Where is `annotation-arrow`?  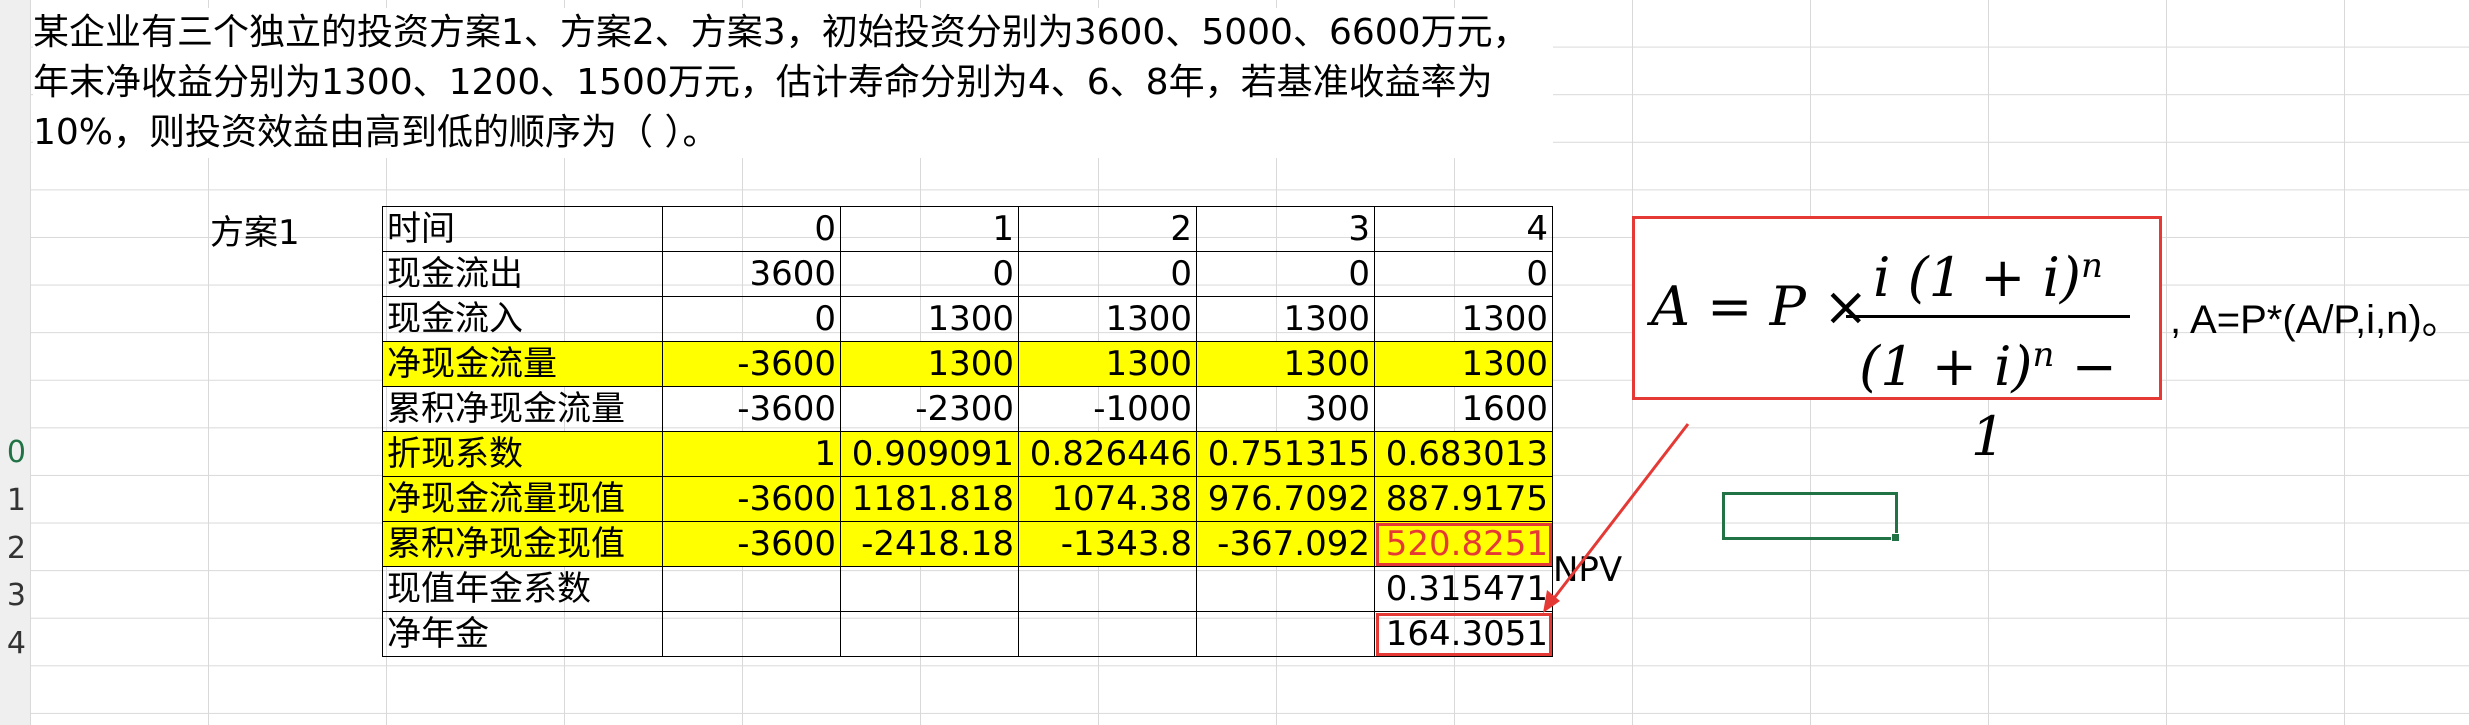 annotation-arrow is located at coordinates (1616, 518).